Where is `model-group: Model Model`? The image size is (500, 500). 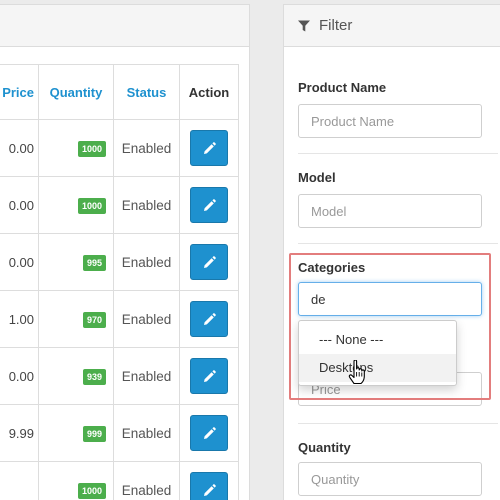
model-group: Model Model is located at coordinates (398, 199).